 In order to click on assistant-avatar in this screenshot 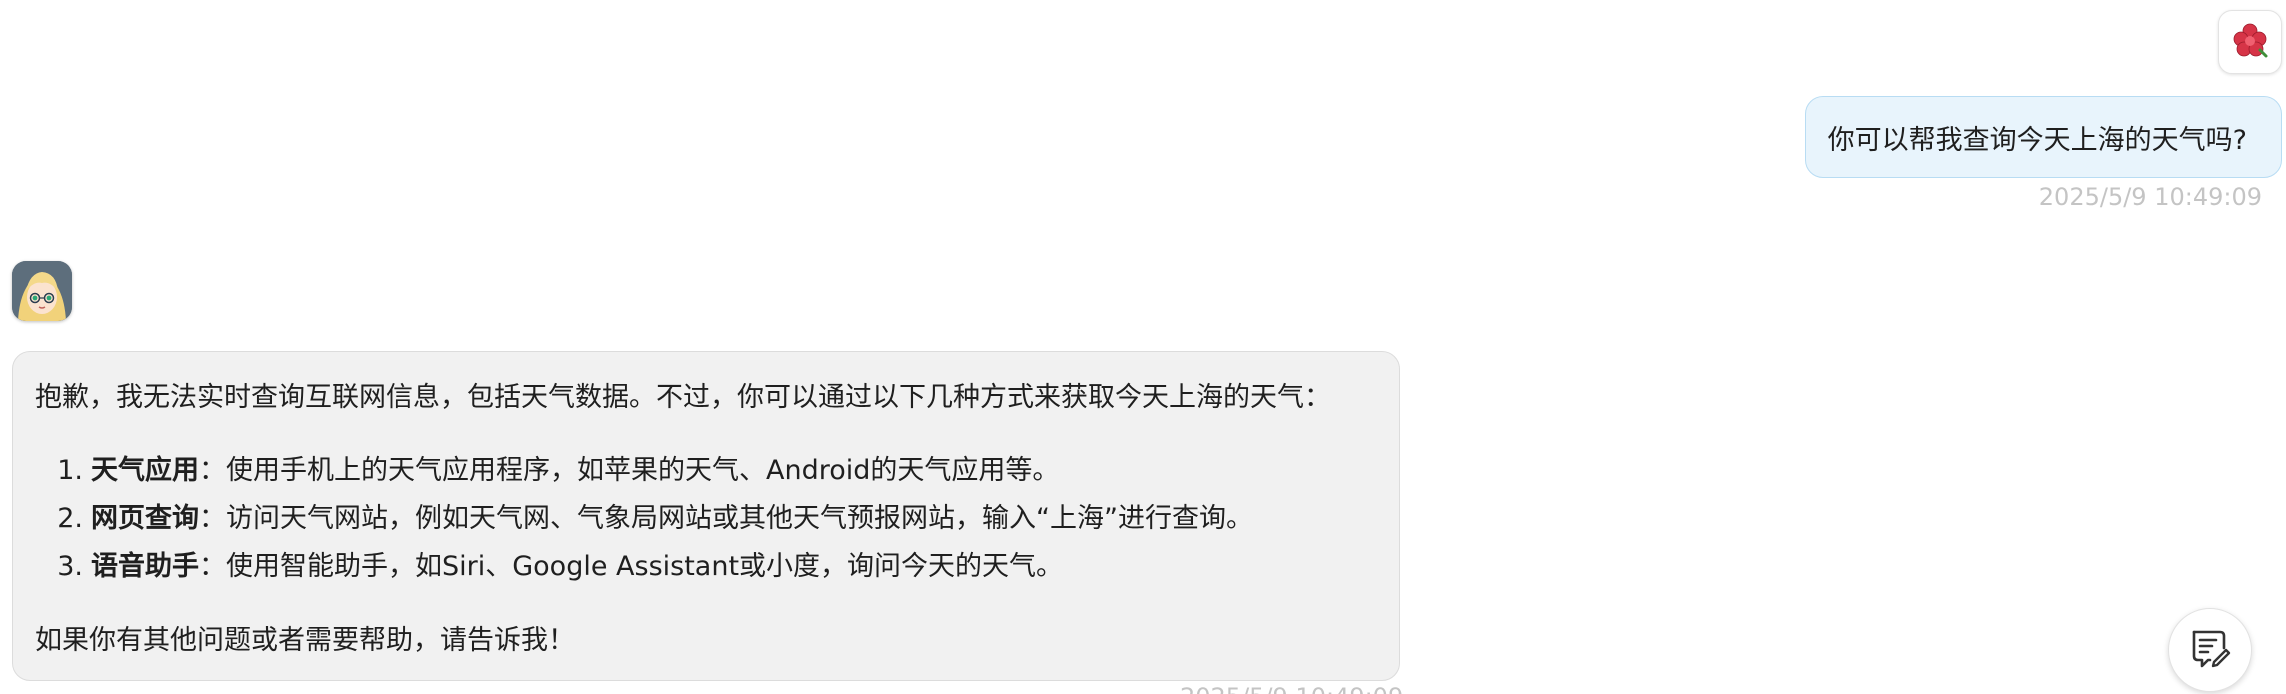, I will do `click(42, 291)`.